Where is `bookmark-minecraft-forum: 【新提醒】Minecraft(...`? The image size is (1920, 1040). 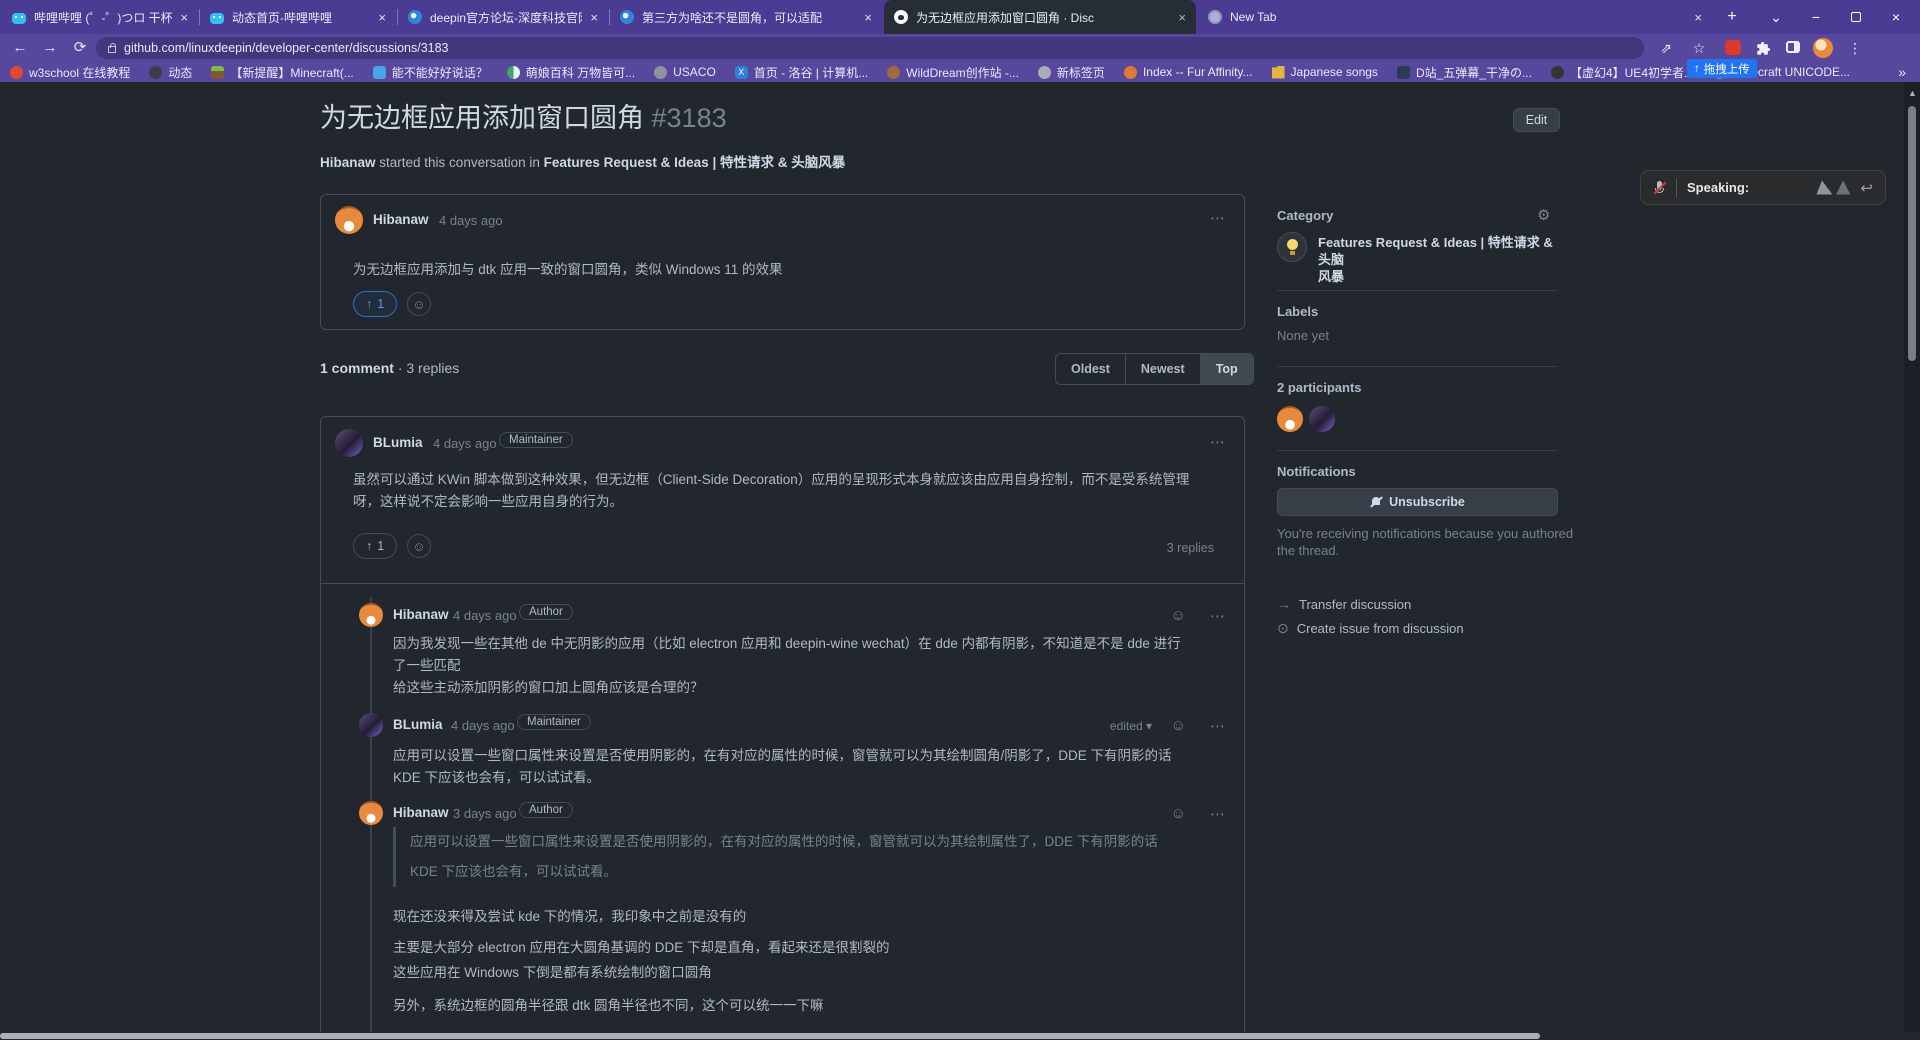 bookmark-minecraft-forum: 【新提醒】Minecraft(... is located at coordinates (282, 72).